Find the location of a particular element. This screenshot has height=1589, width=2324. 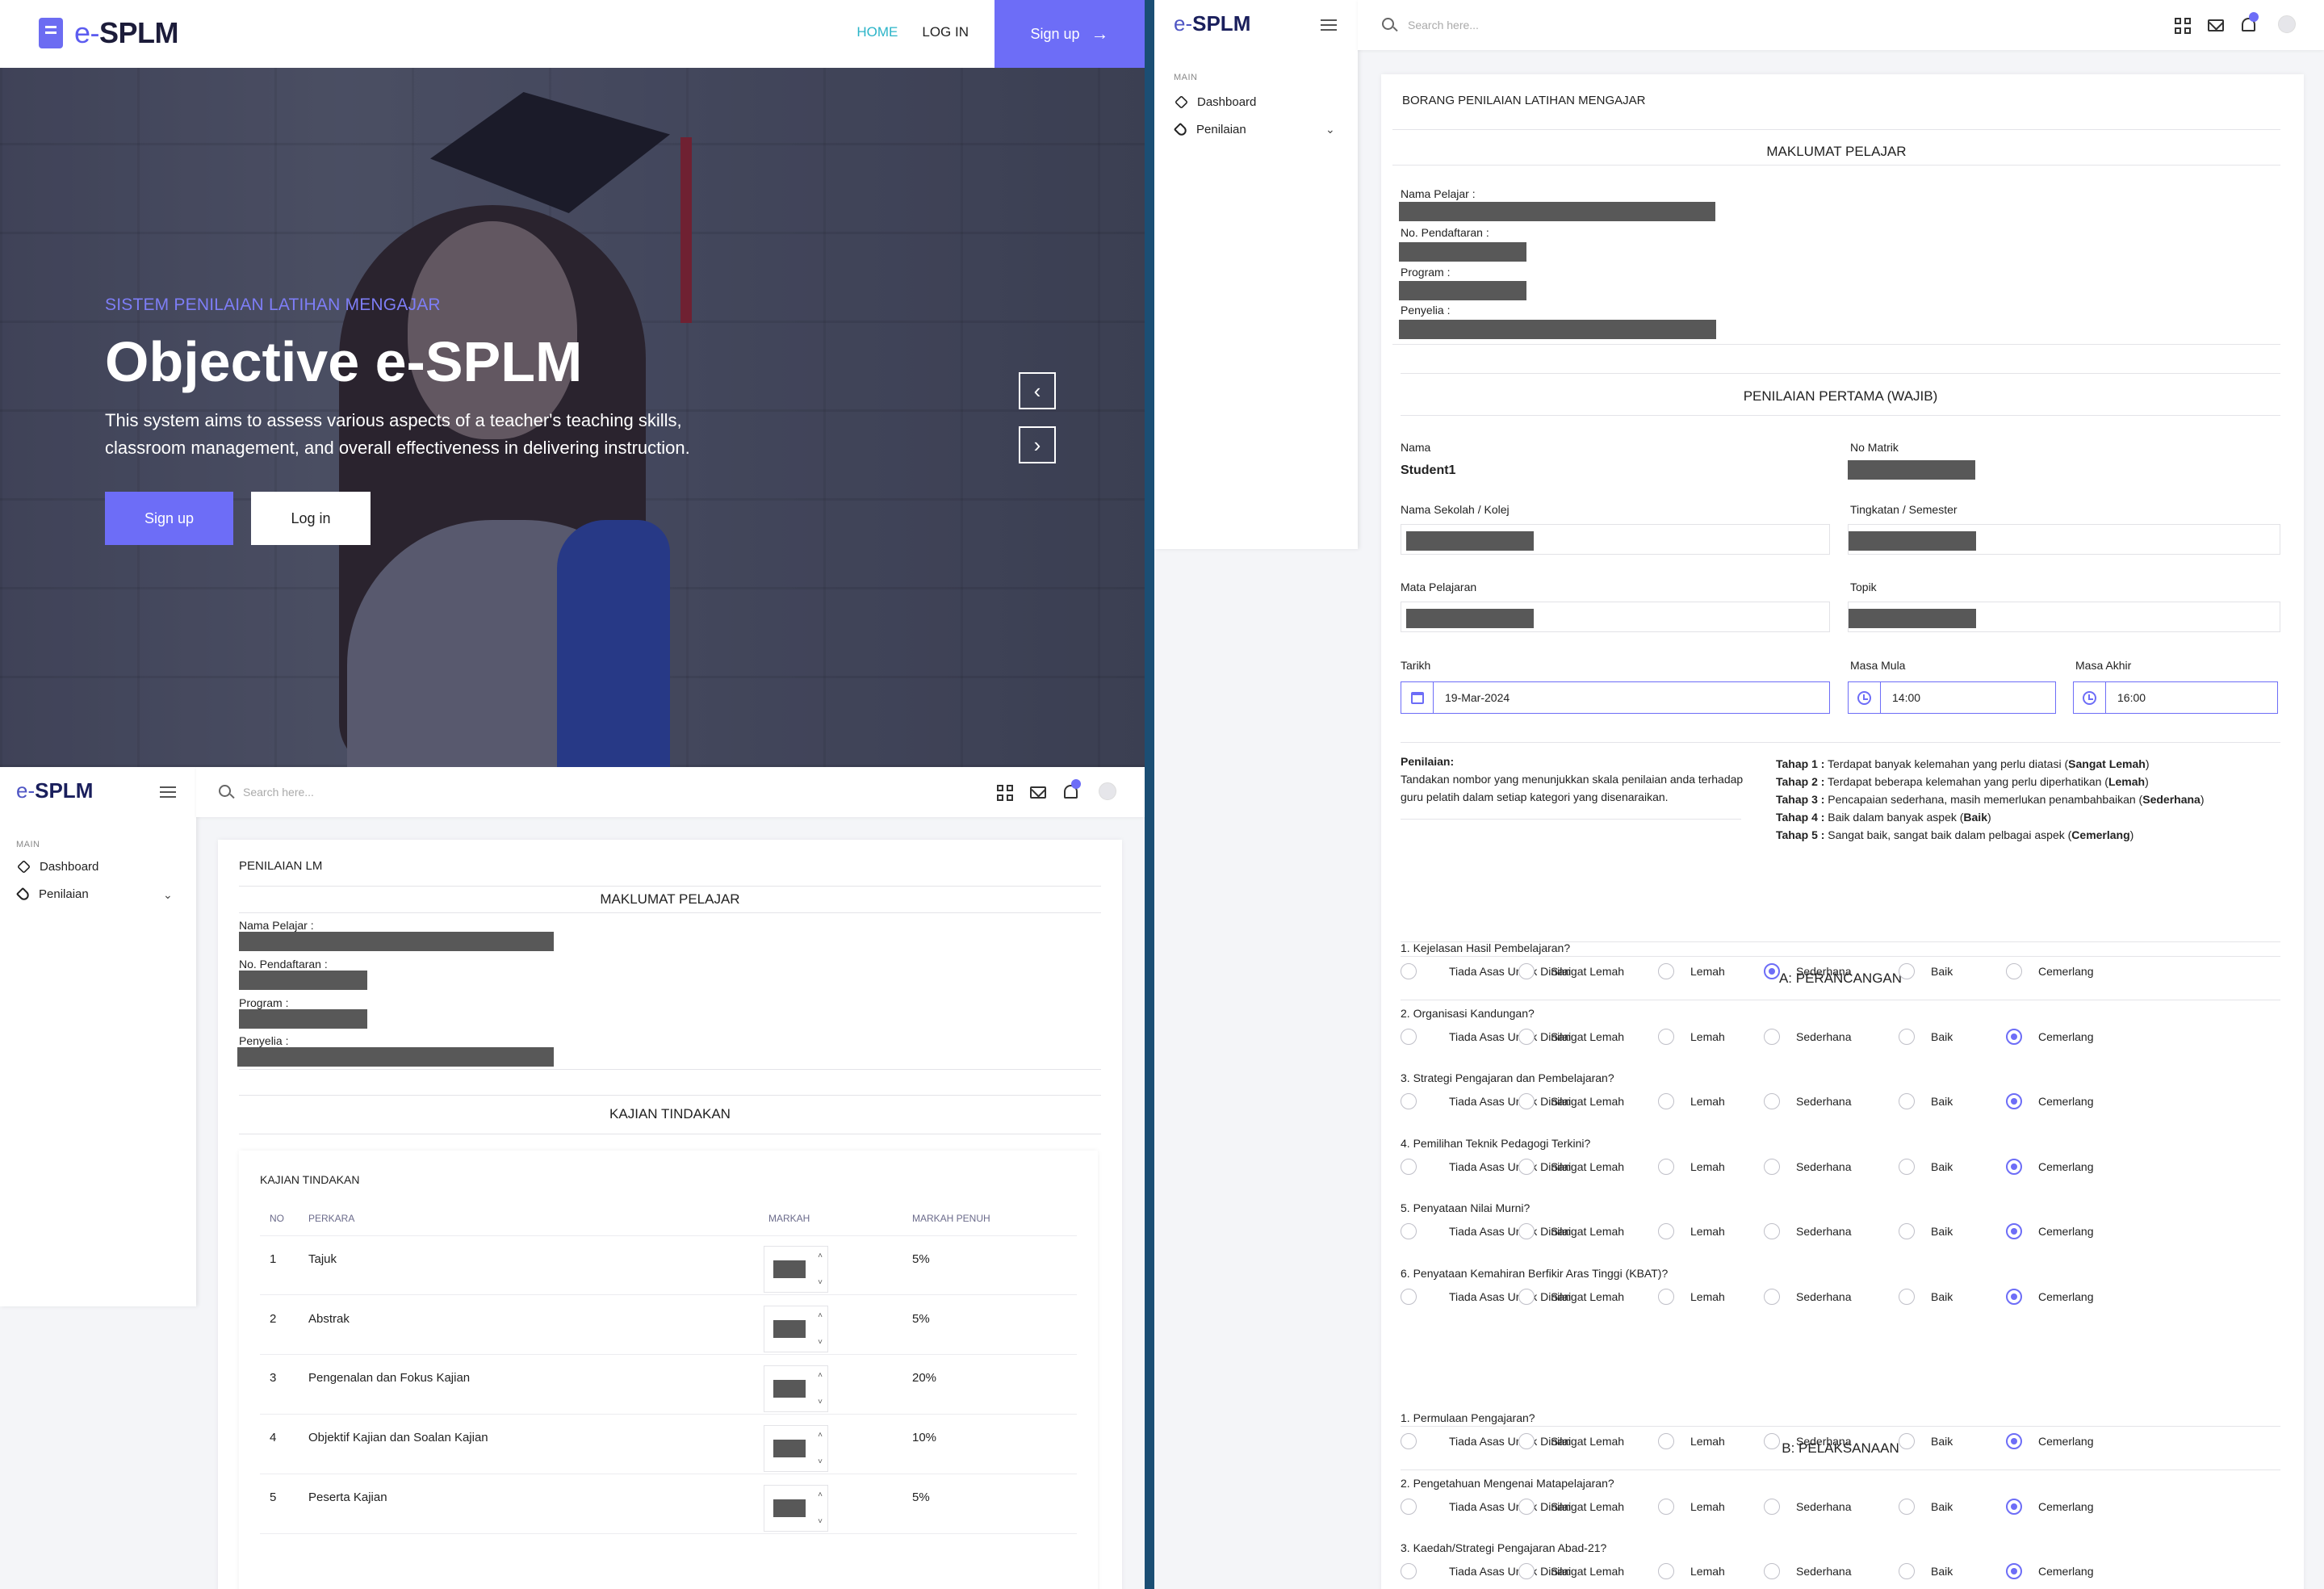

nav-signup-button: Sign up → is located at coordinates (1070, 34).